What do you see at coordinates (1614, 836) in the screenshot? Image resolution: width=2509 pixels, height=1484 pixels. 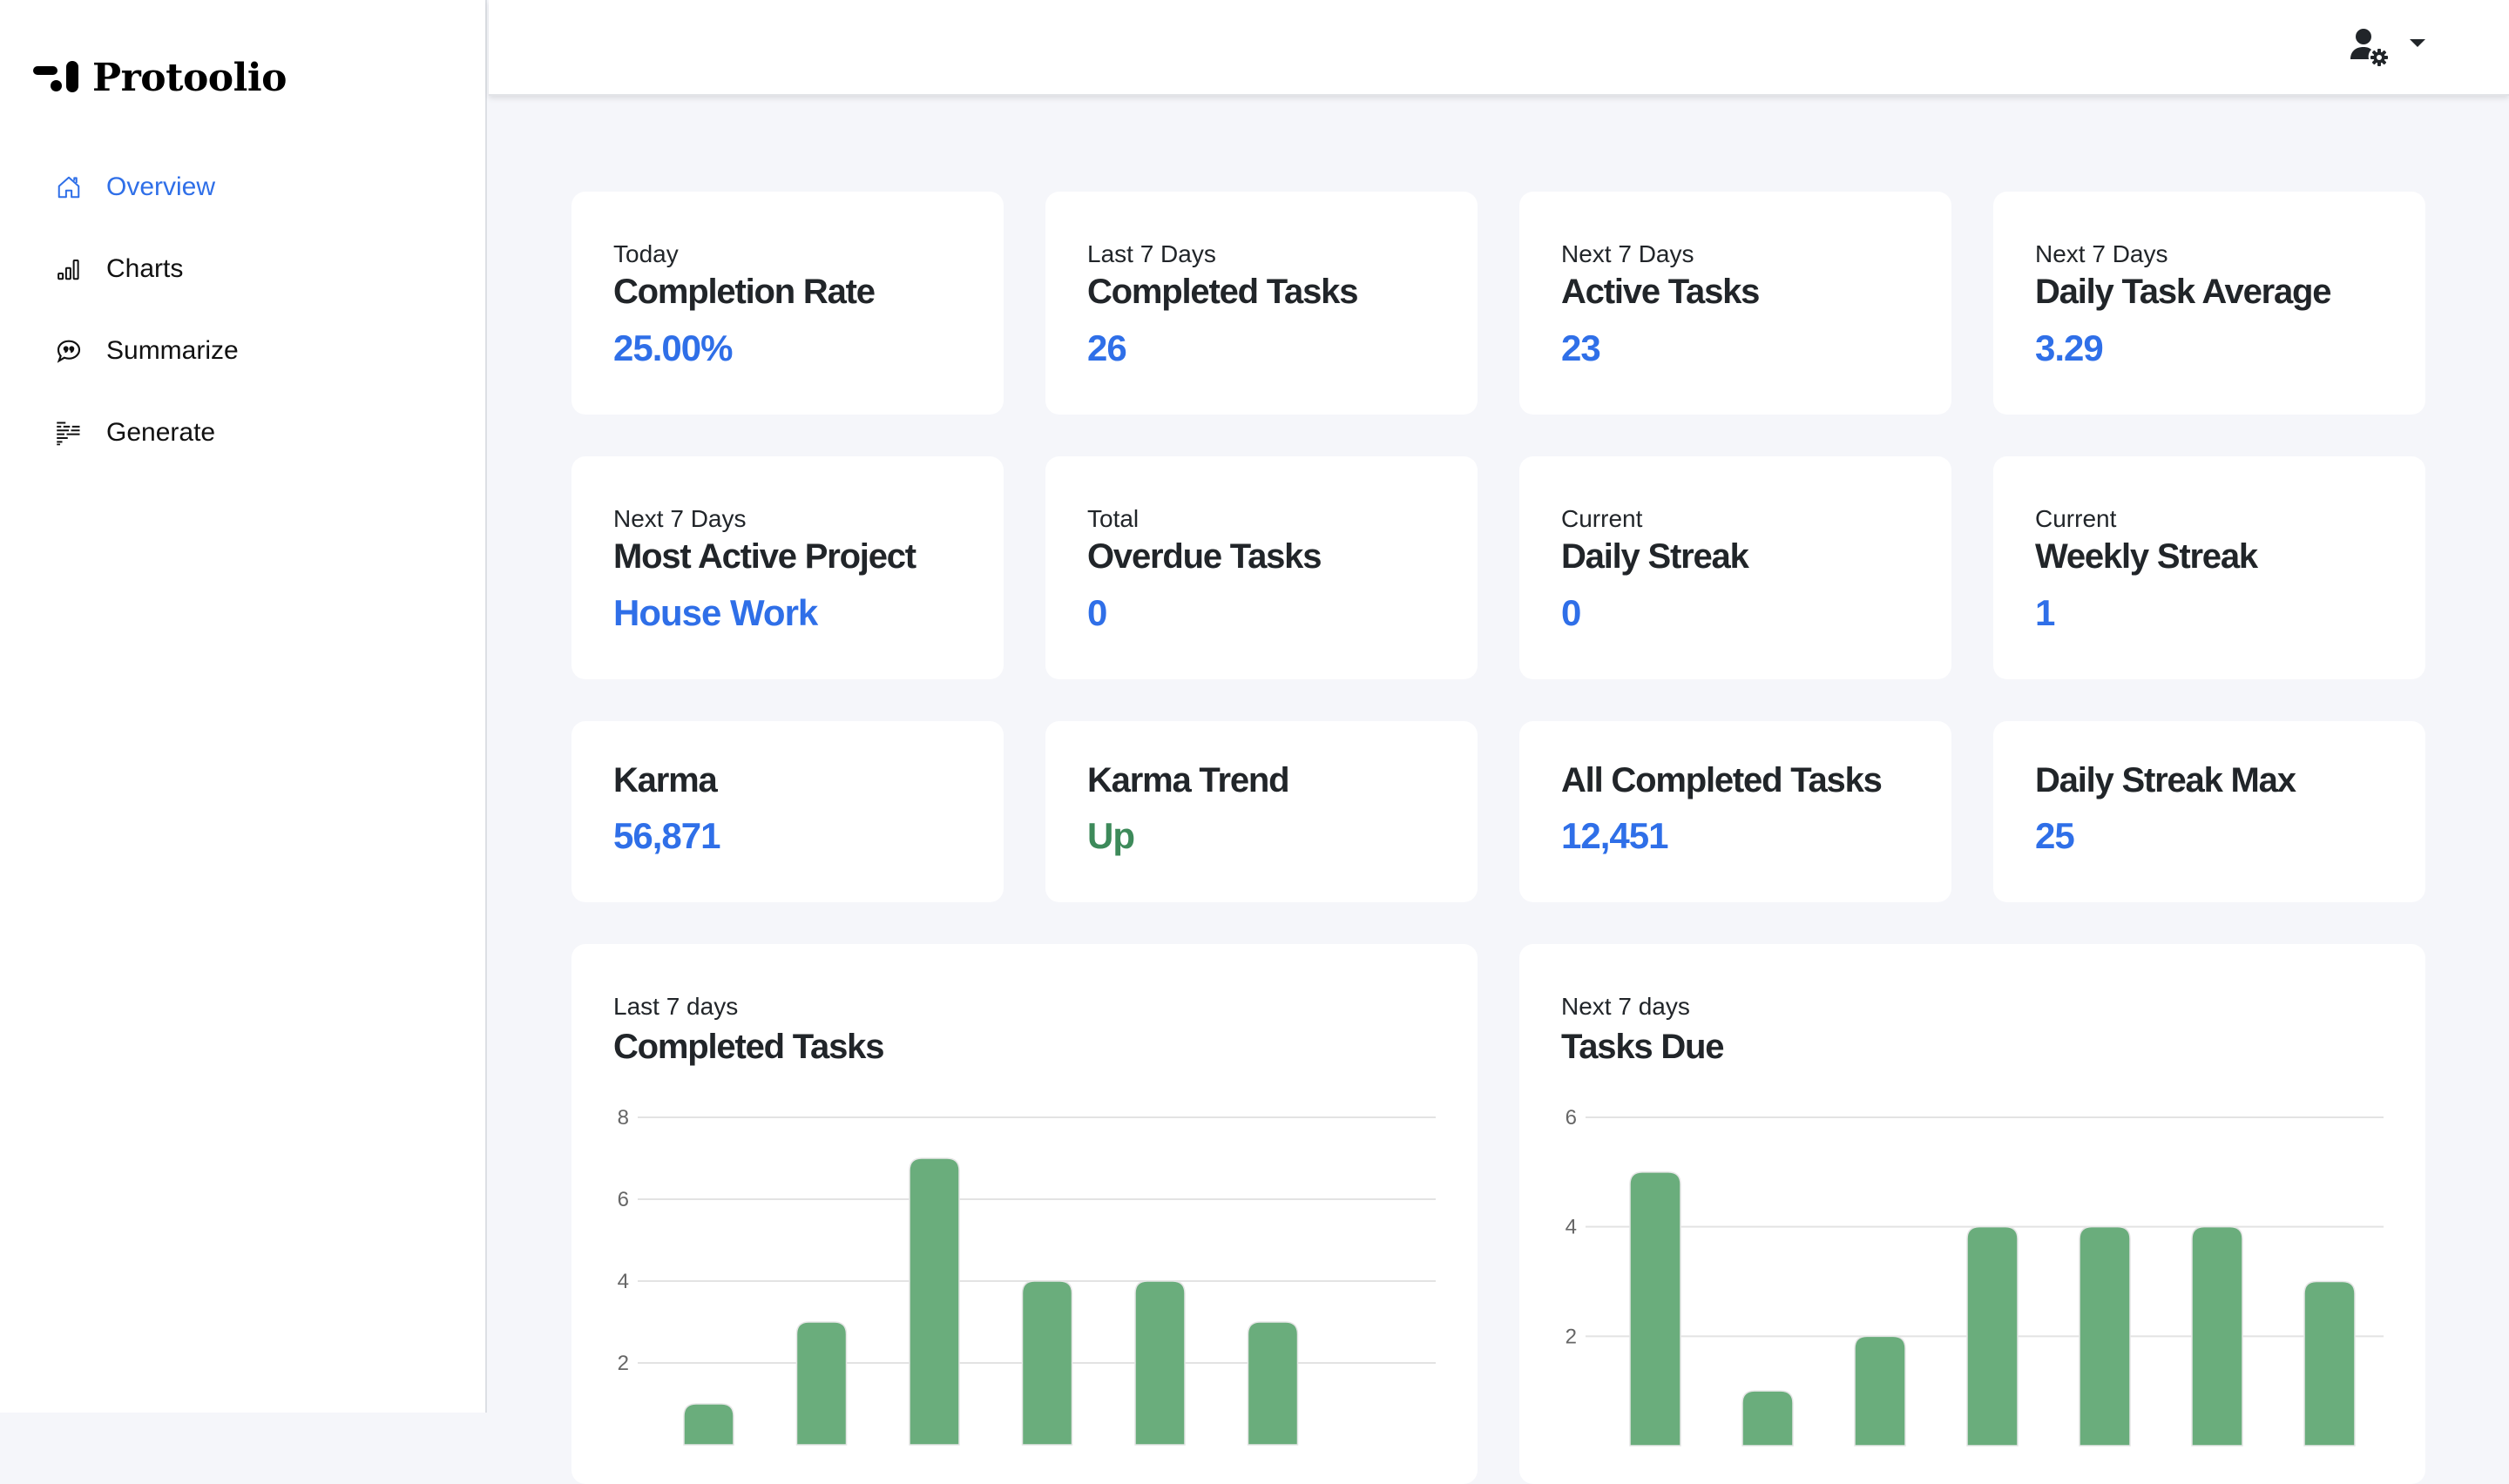 I see `stat-value: 12,451` at bounding box center [1614, 836].